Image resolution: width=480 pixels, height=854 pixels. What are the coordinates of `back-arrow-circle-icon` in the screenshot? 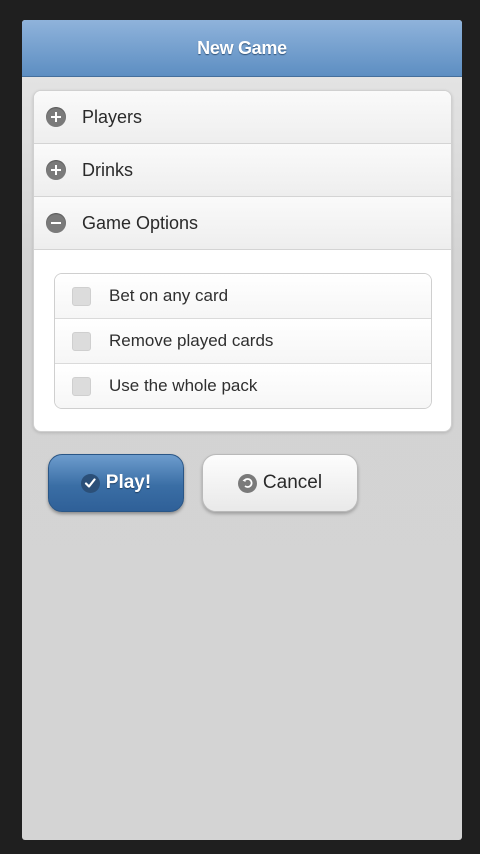 It's located at (247, 483).